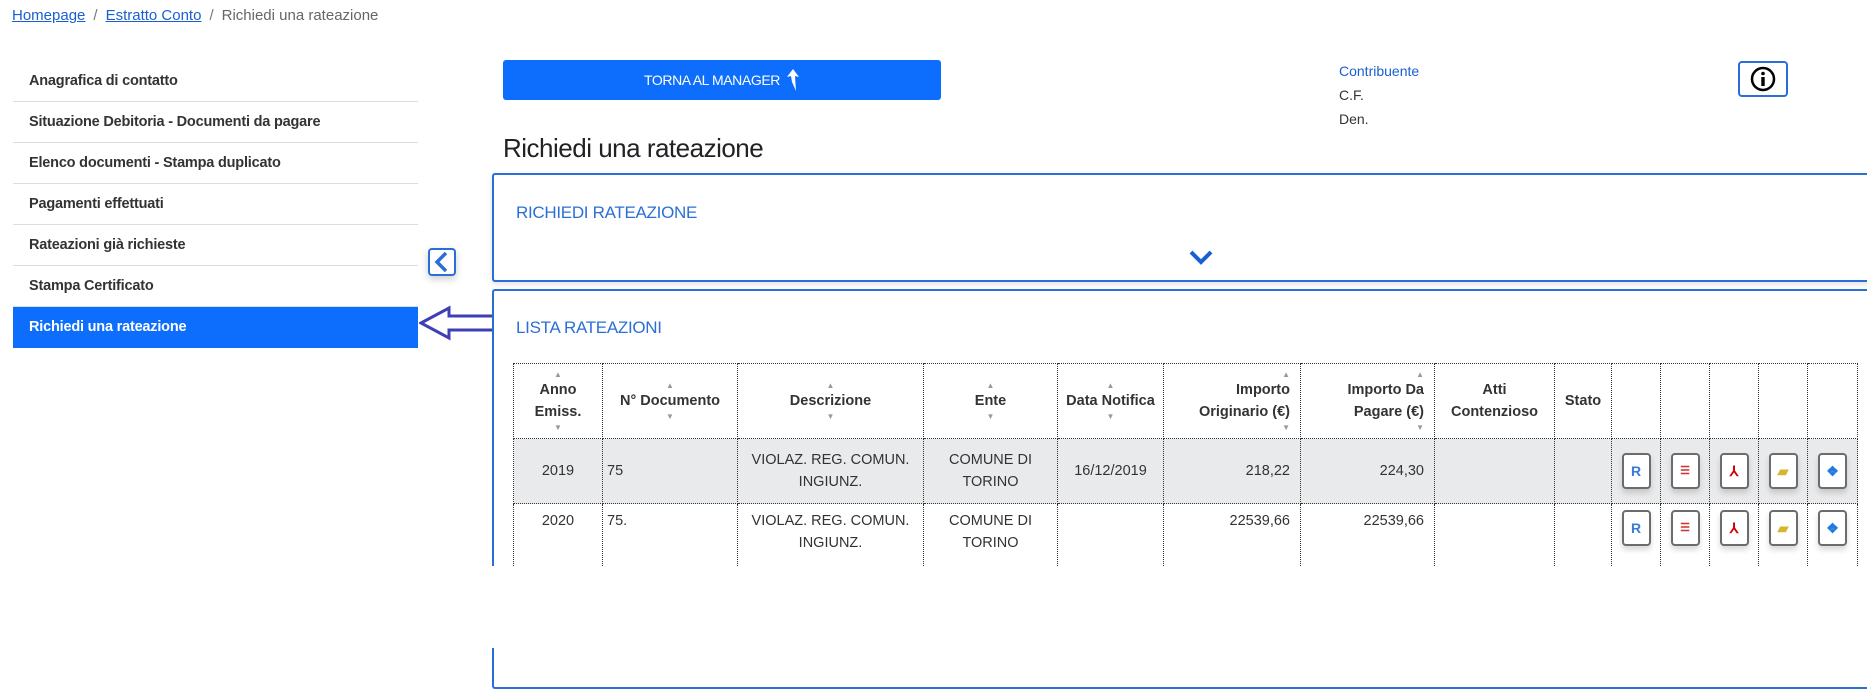 The width and height of the screenshot is (1867, 689). Describe the element at coordinates (215, 286) in the screenshot. I see `sidebar-item-stampa-certificato: Stampa Certificato` at that location.